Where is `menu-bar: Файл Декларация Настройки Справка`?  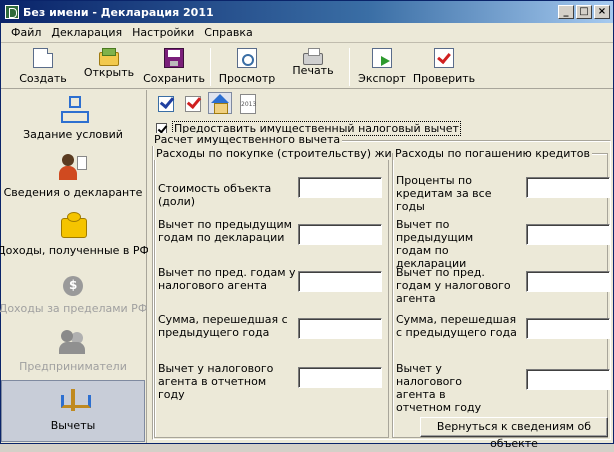
menu-bar: Файл Декларация Настройки Справка is located at coordinates (307, 33).